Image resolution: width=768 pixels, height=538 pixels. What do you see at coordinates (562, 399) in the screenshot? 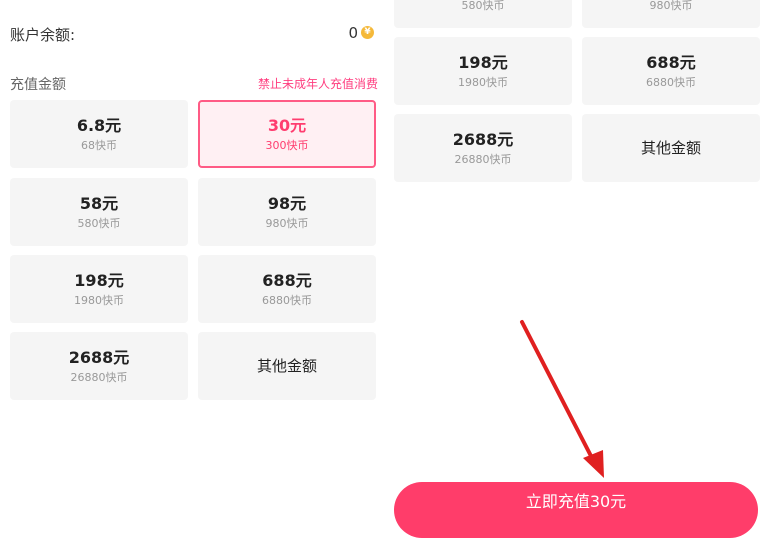
I see `annotation-arrow` at bounding box center [562, 399].